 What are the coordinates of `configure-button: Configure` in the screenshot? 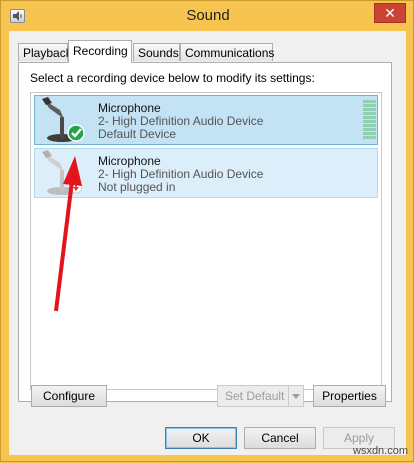 It's located at (69, 396).